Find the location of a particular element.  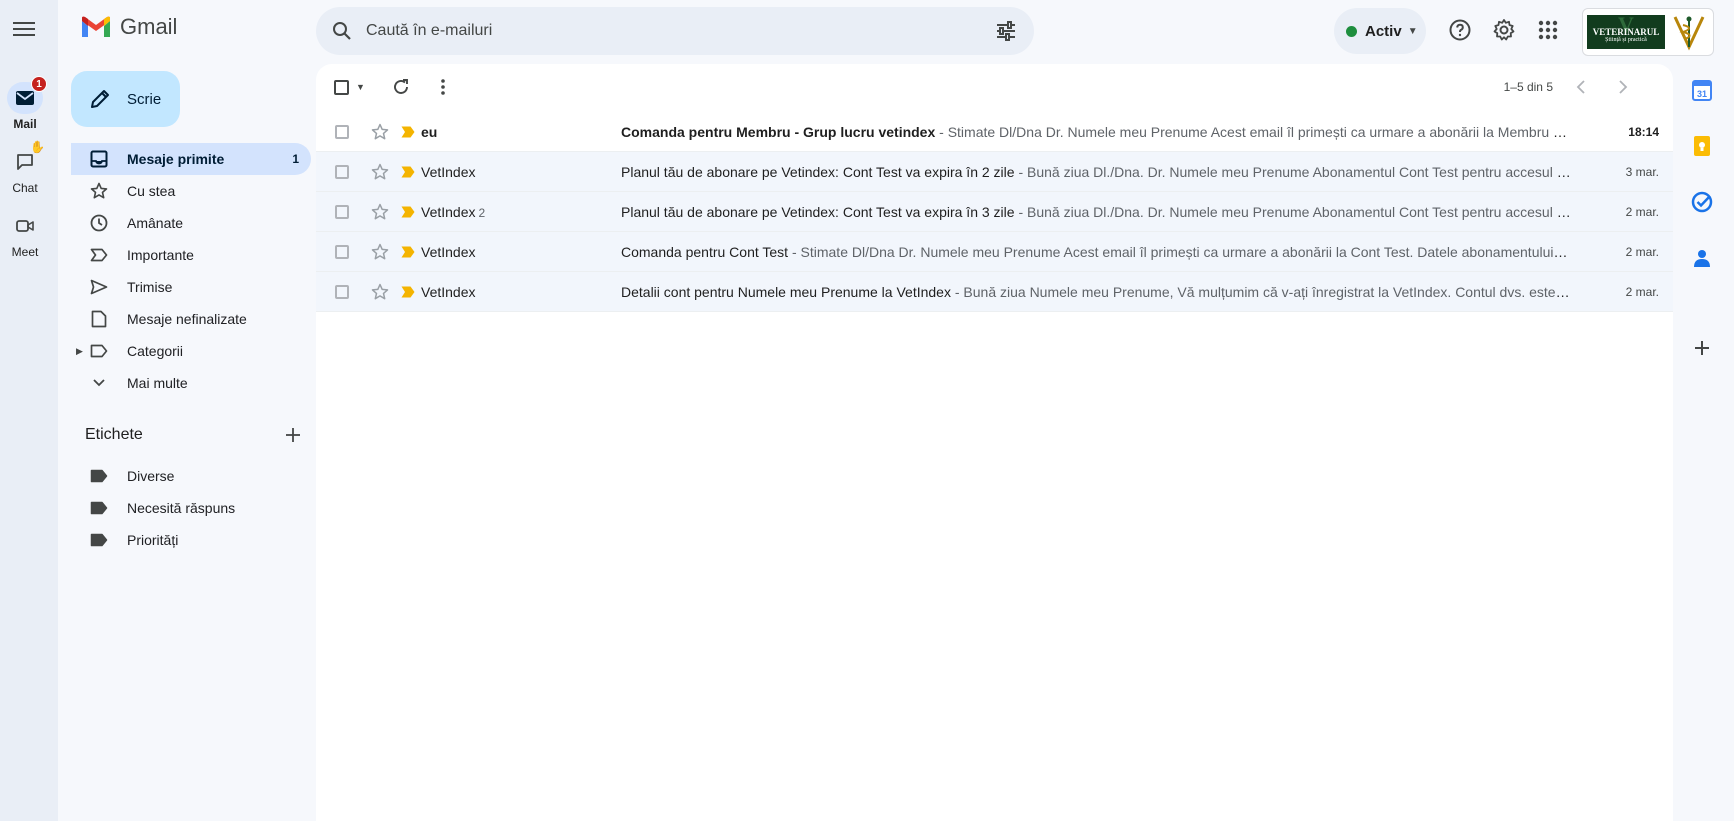

rail-meet-label: Meet is located at coordinates (25, 252).